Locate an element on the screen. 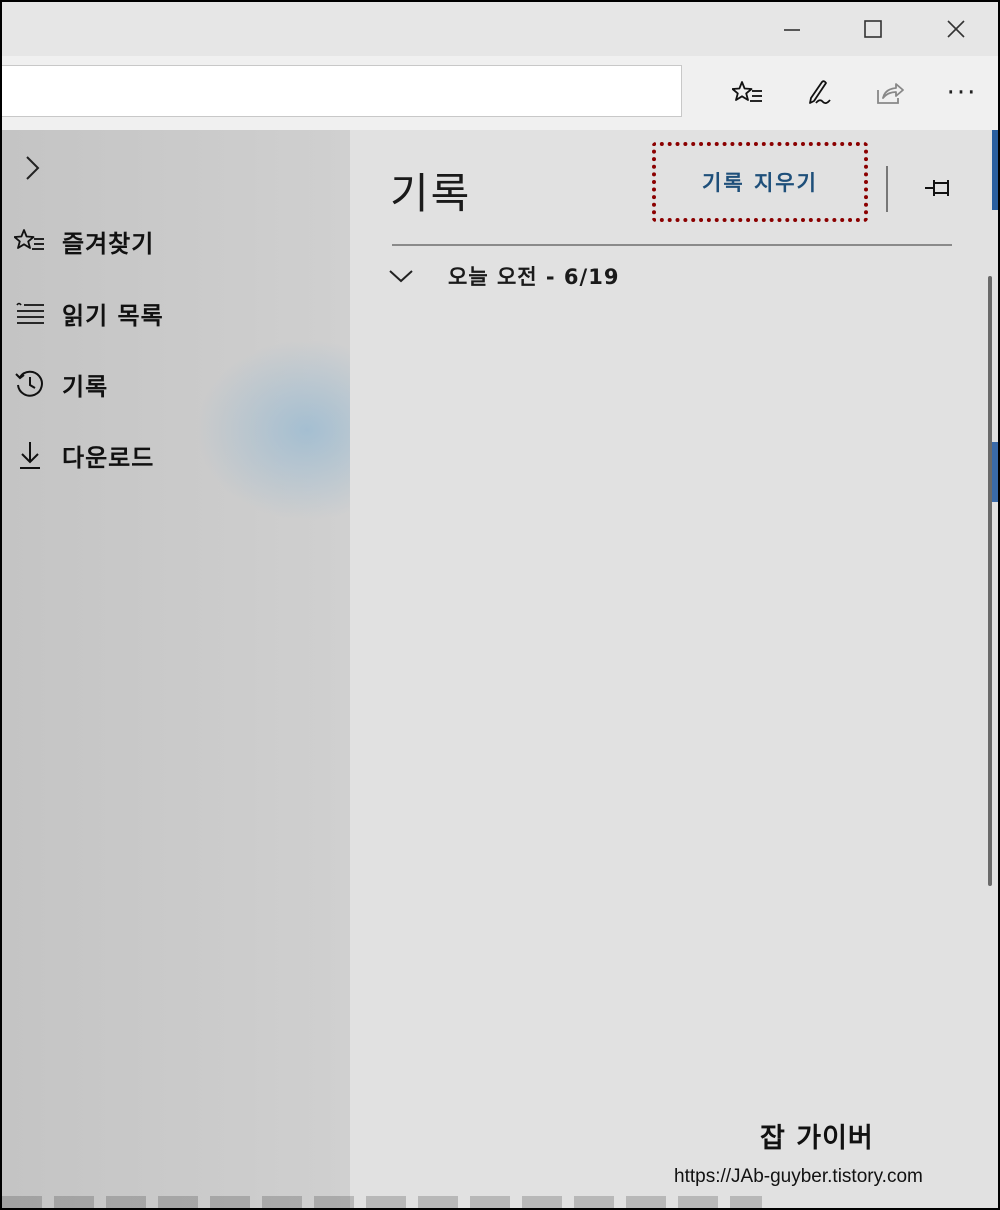  scrollbar is located at coordinates (990, 581).